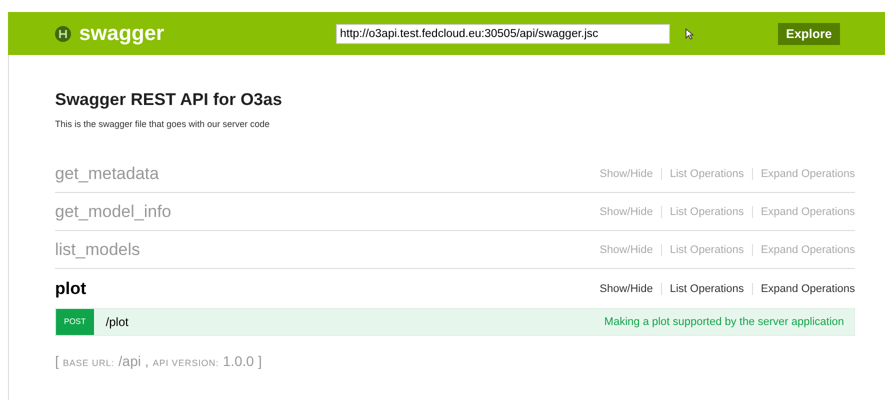 This screenshot has width=885, height=400. What do you see at coordinates (75, 322) in the screenshot?
I see `method-badge: POST` at bounding box center [75, 322].